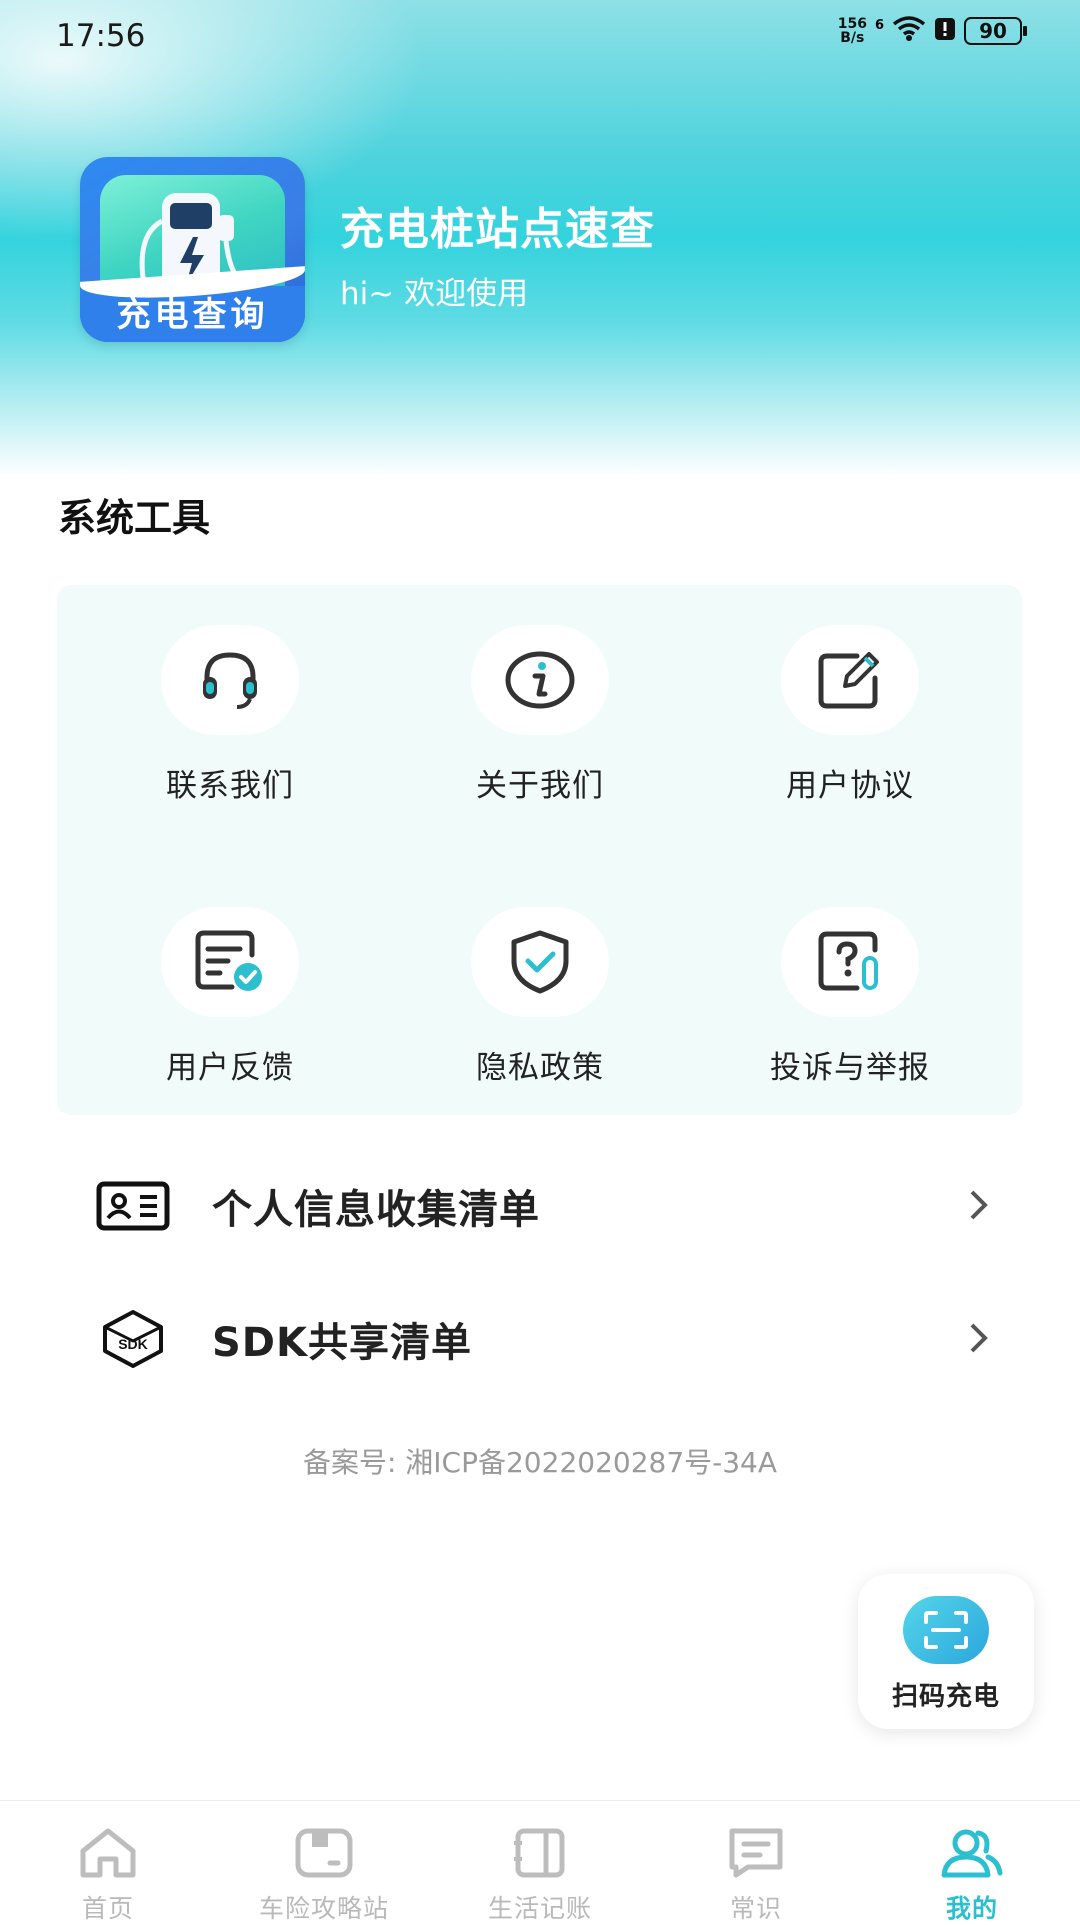  Describe the element at coordinates (434, 294) in the screenshot. I see `app-greeting: hi~ 欢迎使用` at that location.